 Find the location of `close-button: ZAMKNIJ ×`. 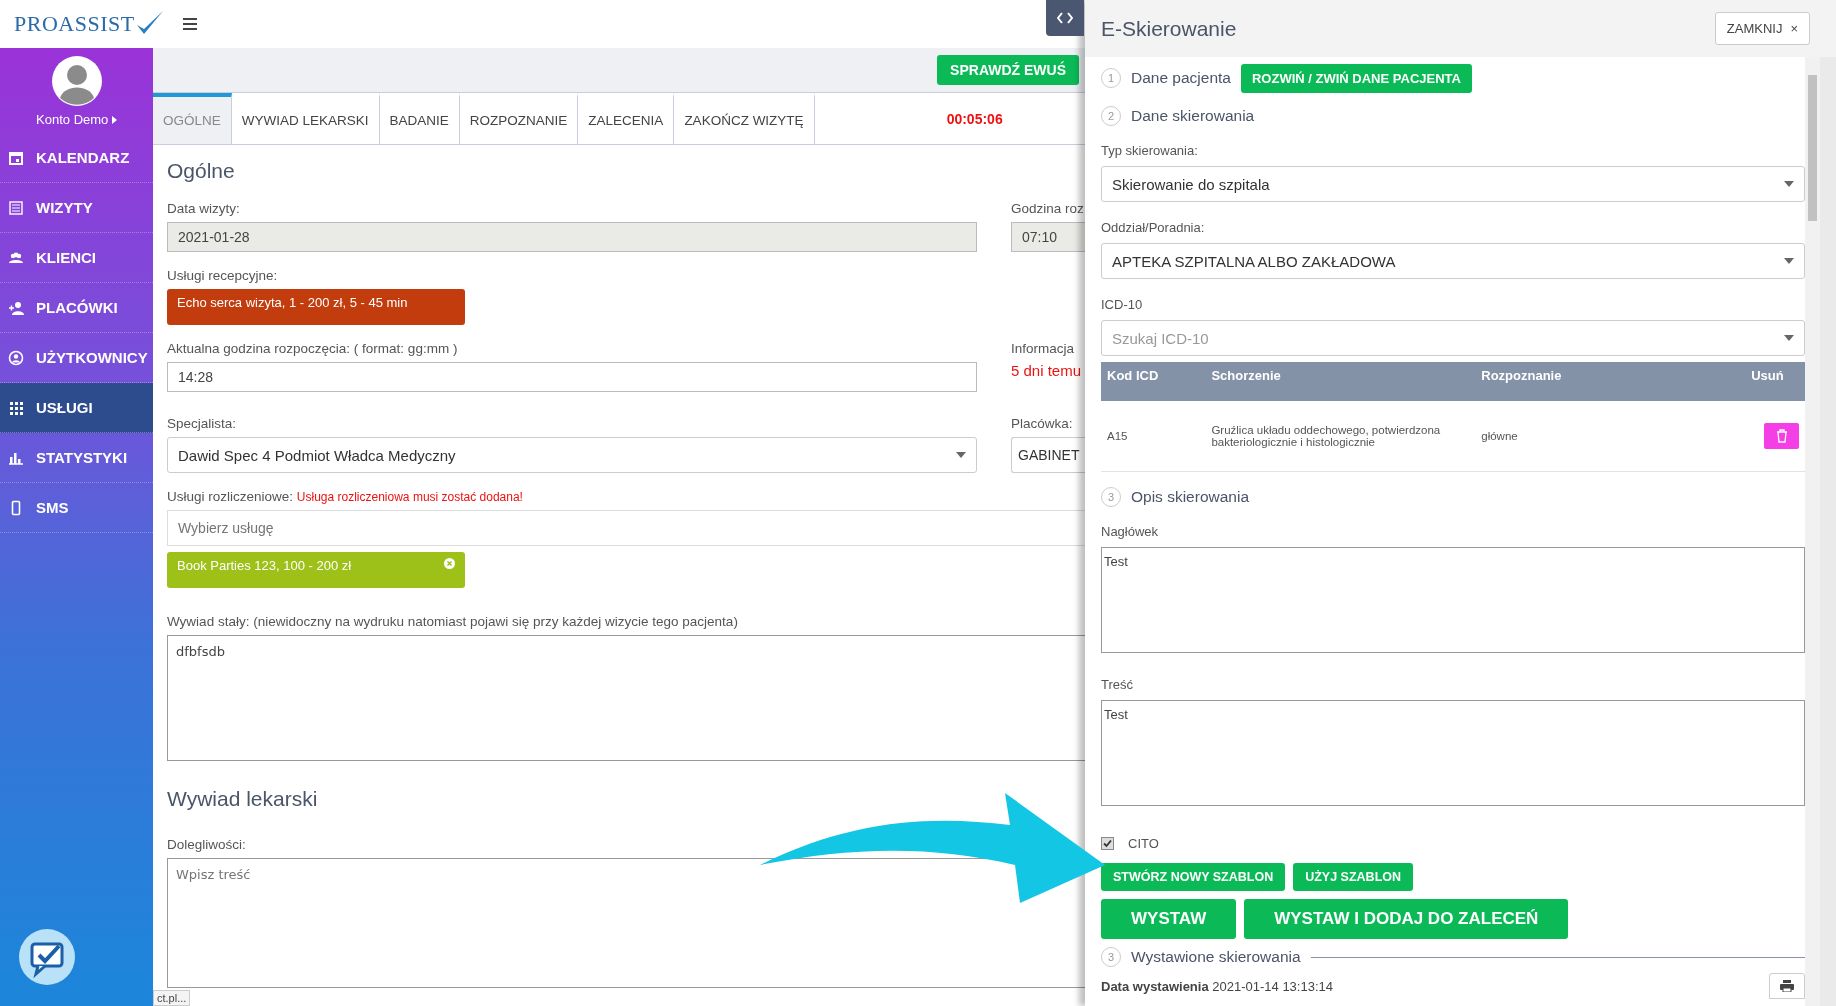

close-button: ZAMKNIJ × is located at coordinates (1762, 28).